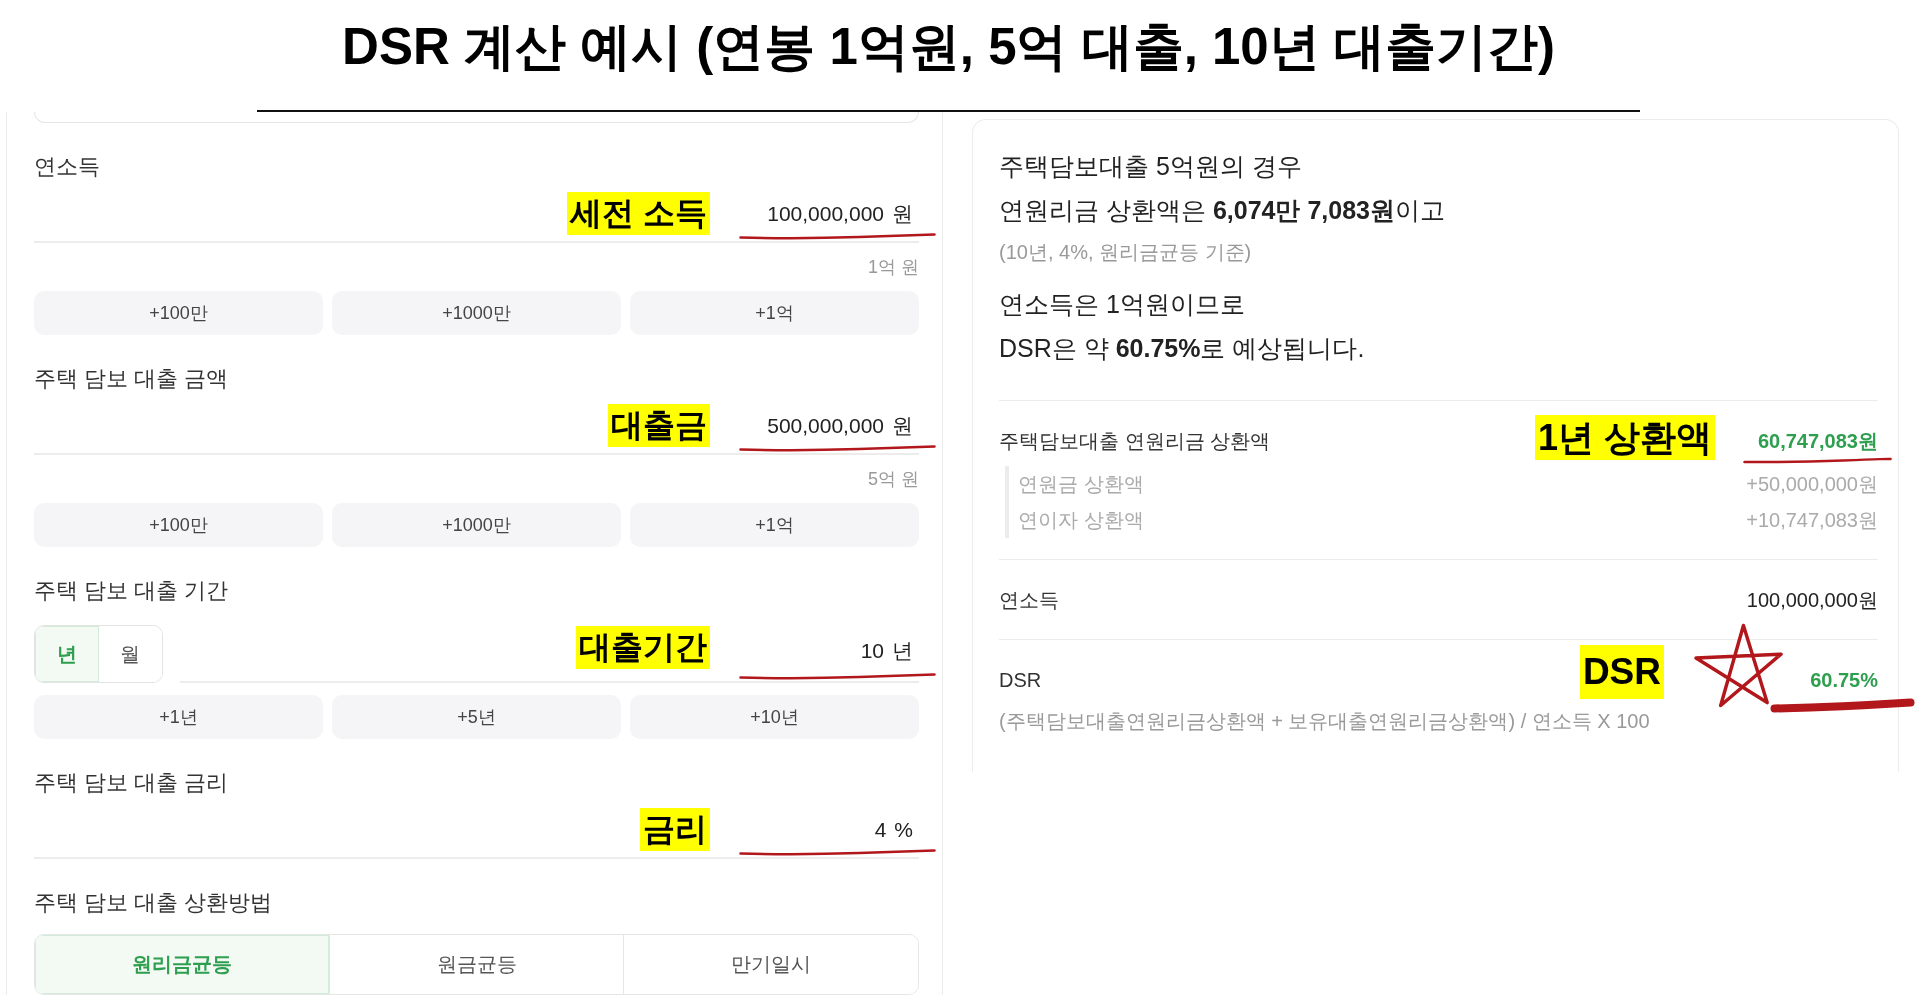 This screenshot has width=1919, height=995. I want to click on summary-text: DSR은 약 60.75%로 예상됩니다., so click(1182, 348).